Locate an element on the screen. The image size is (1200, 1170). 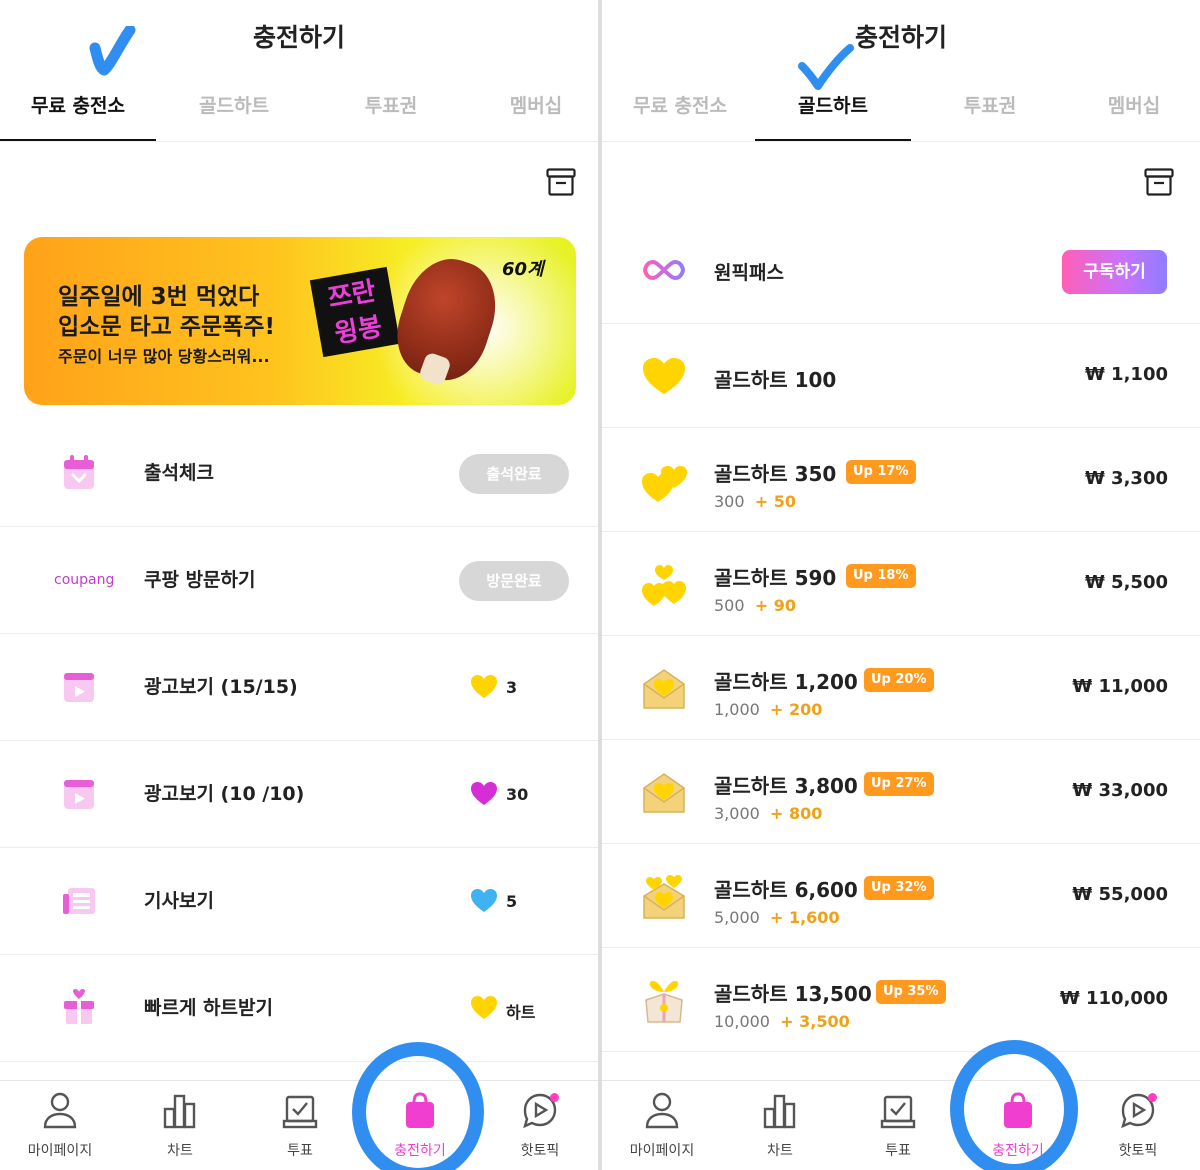
subscribe-button: 구독하기 is located at coordinates (1114, 272).